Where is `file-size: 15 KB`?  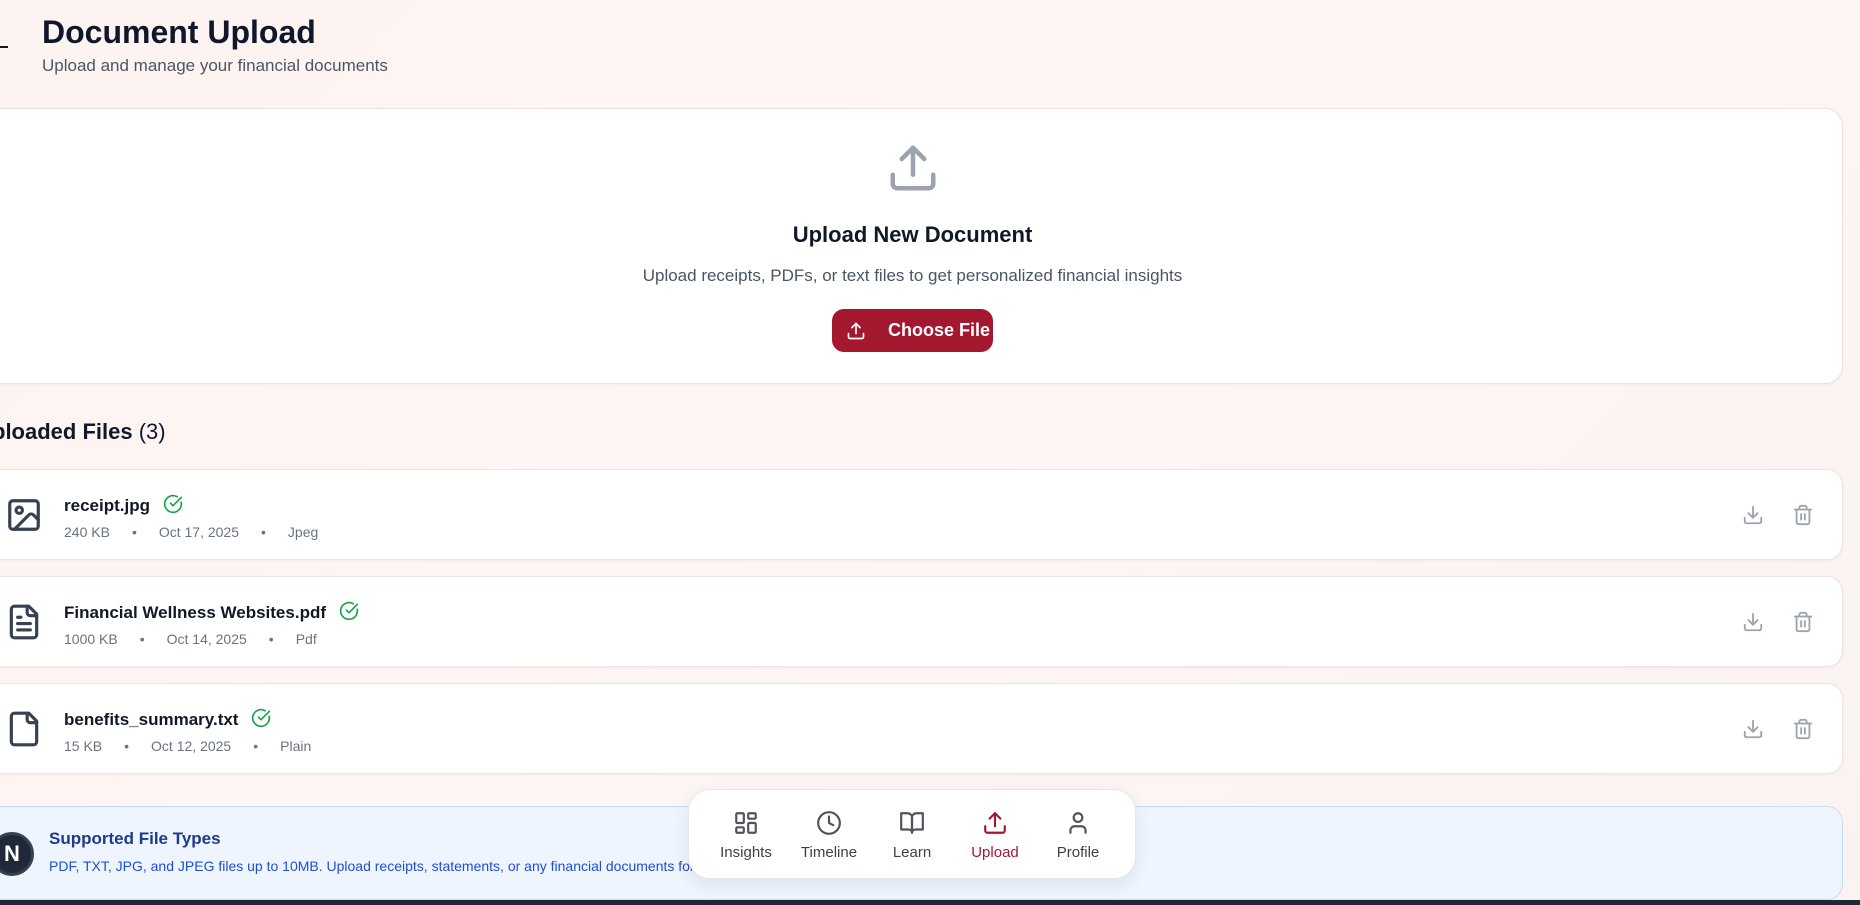
file-size: 15 KB is located at coordinates (83, 746).